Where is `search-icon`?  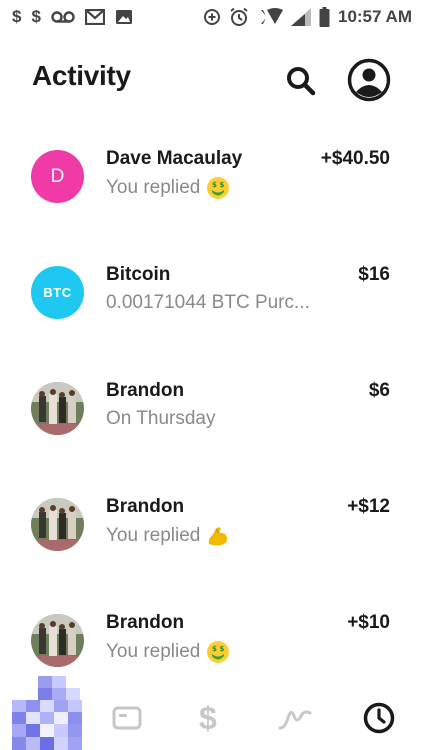 search-icon is located at coordinates (301, 81).